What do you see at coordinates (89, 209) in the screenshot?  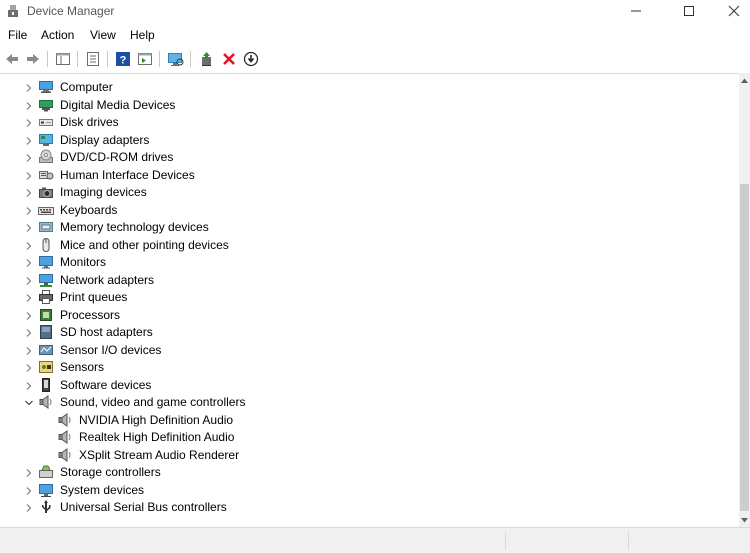 I see `tree-node-label: Keyboards` at bounding box center [89, 209].